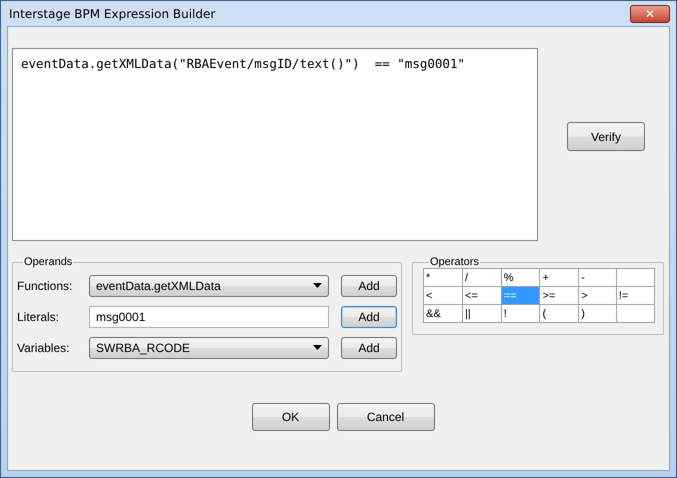 The width and height of the screenshot is (677, 478). Describe the element at coordinates (38, 317) in the screenshot. I see `field-label: Literals:` at that location.